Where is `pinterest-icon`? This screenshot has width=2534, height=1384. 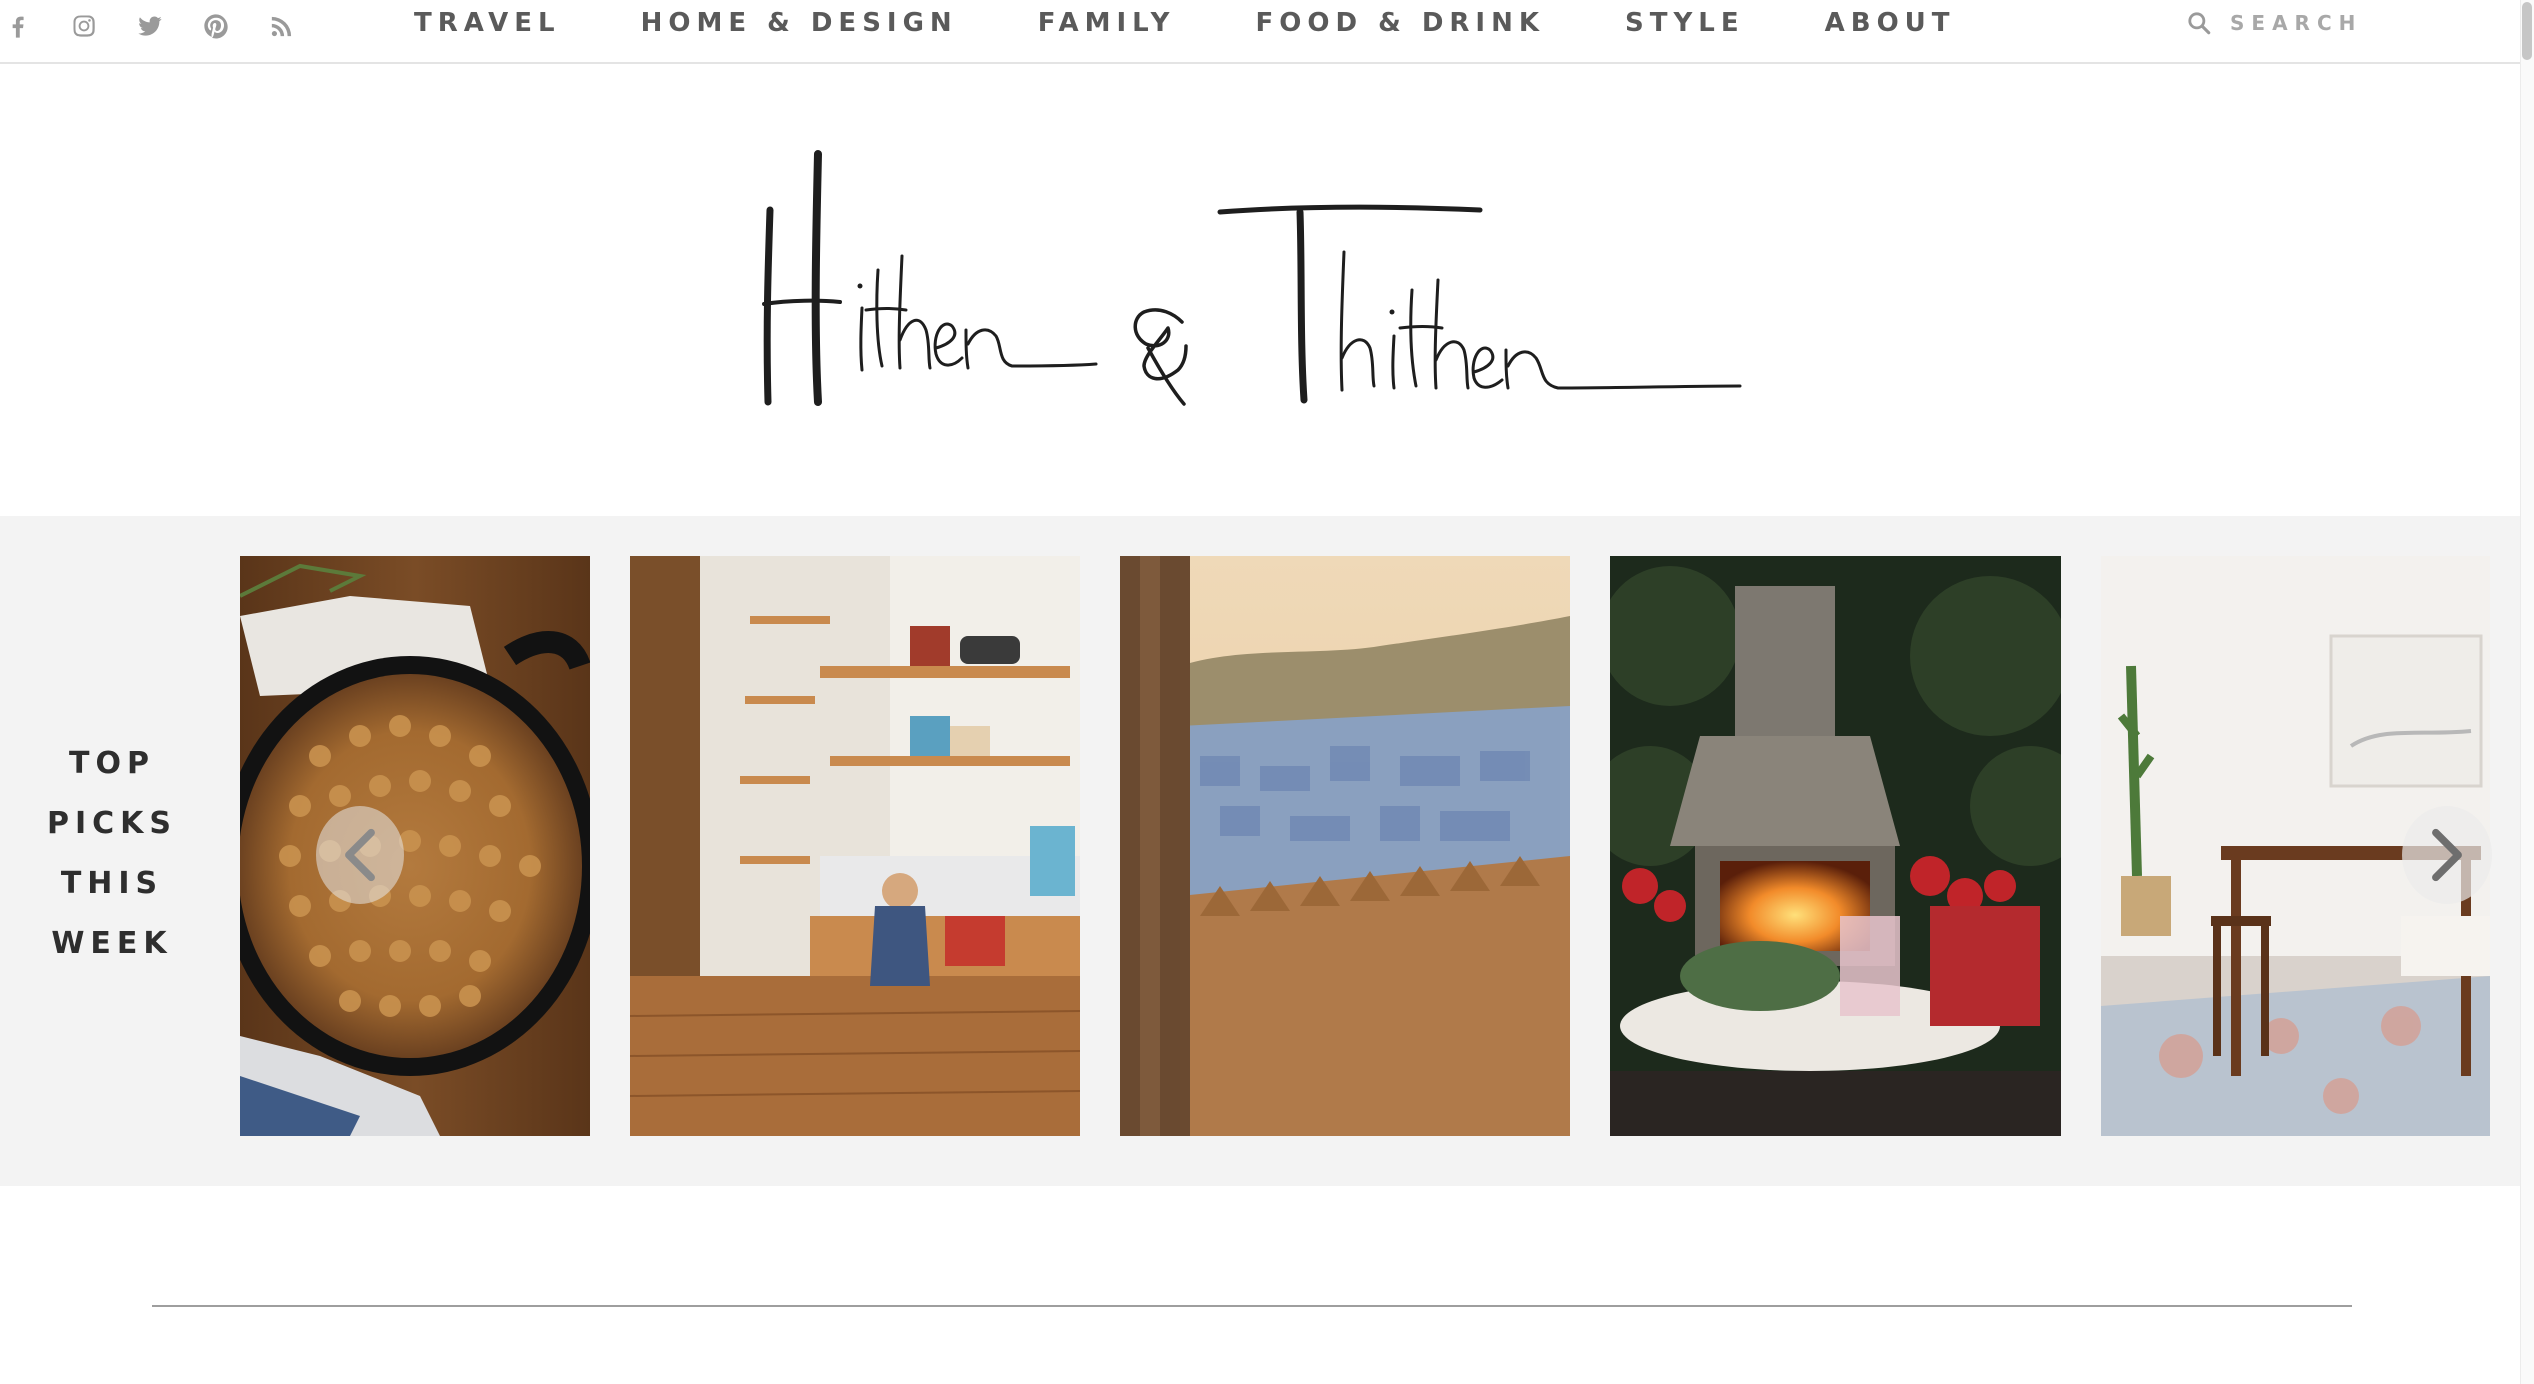
pinterest-icon is located at coordinates (216, 26).